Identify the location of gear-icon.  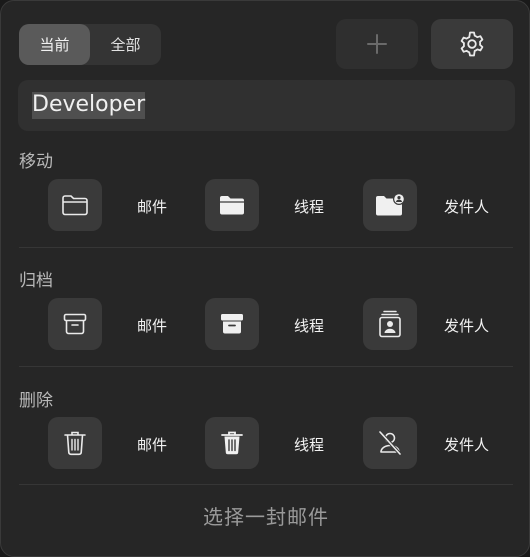
(472, 44).